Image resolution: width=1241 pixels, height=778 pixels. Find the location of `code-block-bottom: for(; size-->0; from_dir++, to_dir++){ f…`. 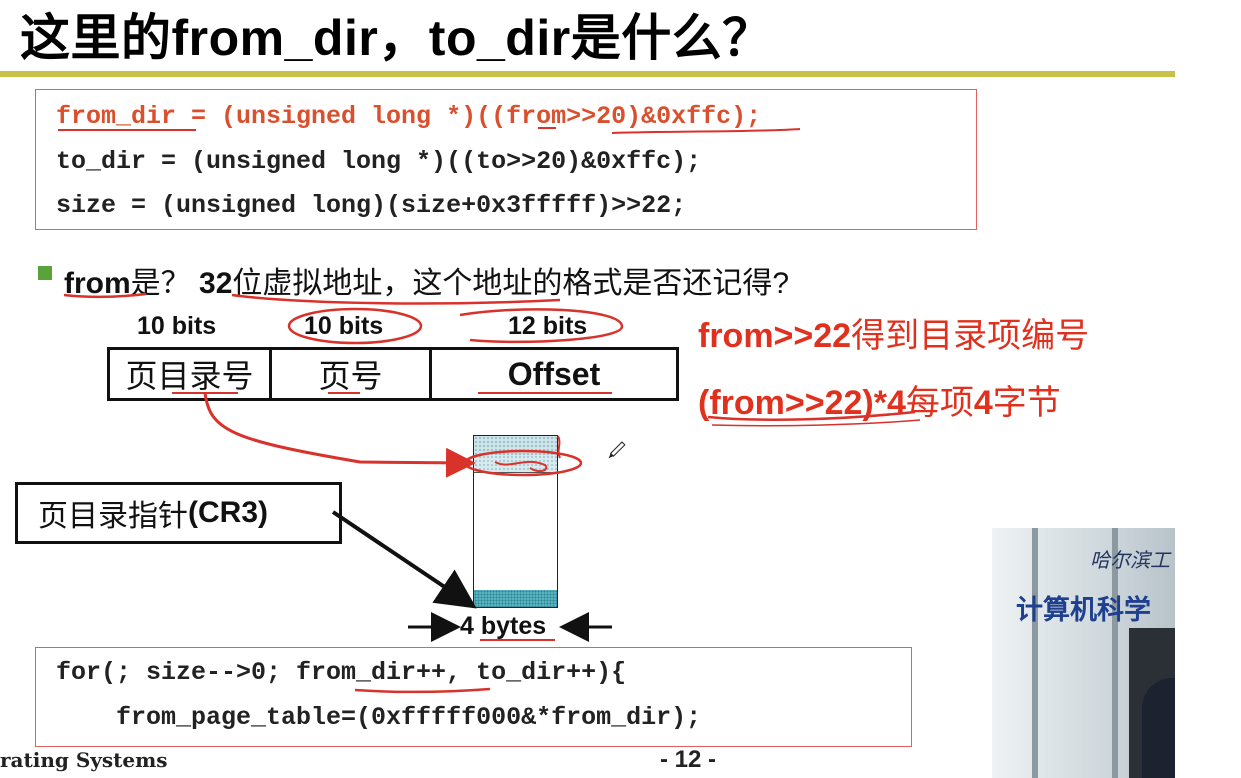

code-block-bottom: for(; size-->0; from_dir++, to_dir++){ f… is located at coordinates (473, 697).